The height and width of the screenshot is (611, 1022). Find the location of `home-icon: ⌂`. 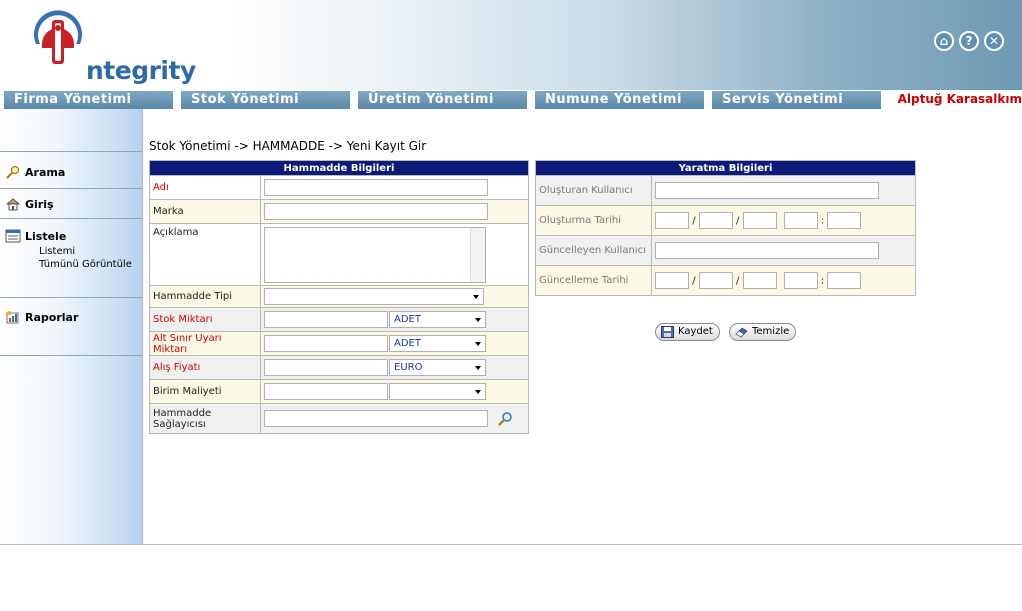

home-icon: ⌂ is located at coordinates (944, 41).